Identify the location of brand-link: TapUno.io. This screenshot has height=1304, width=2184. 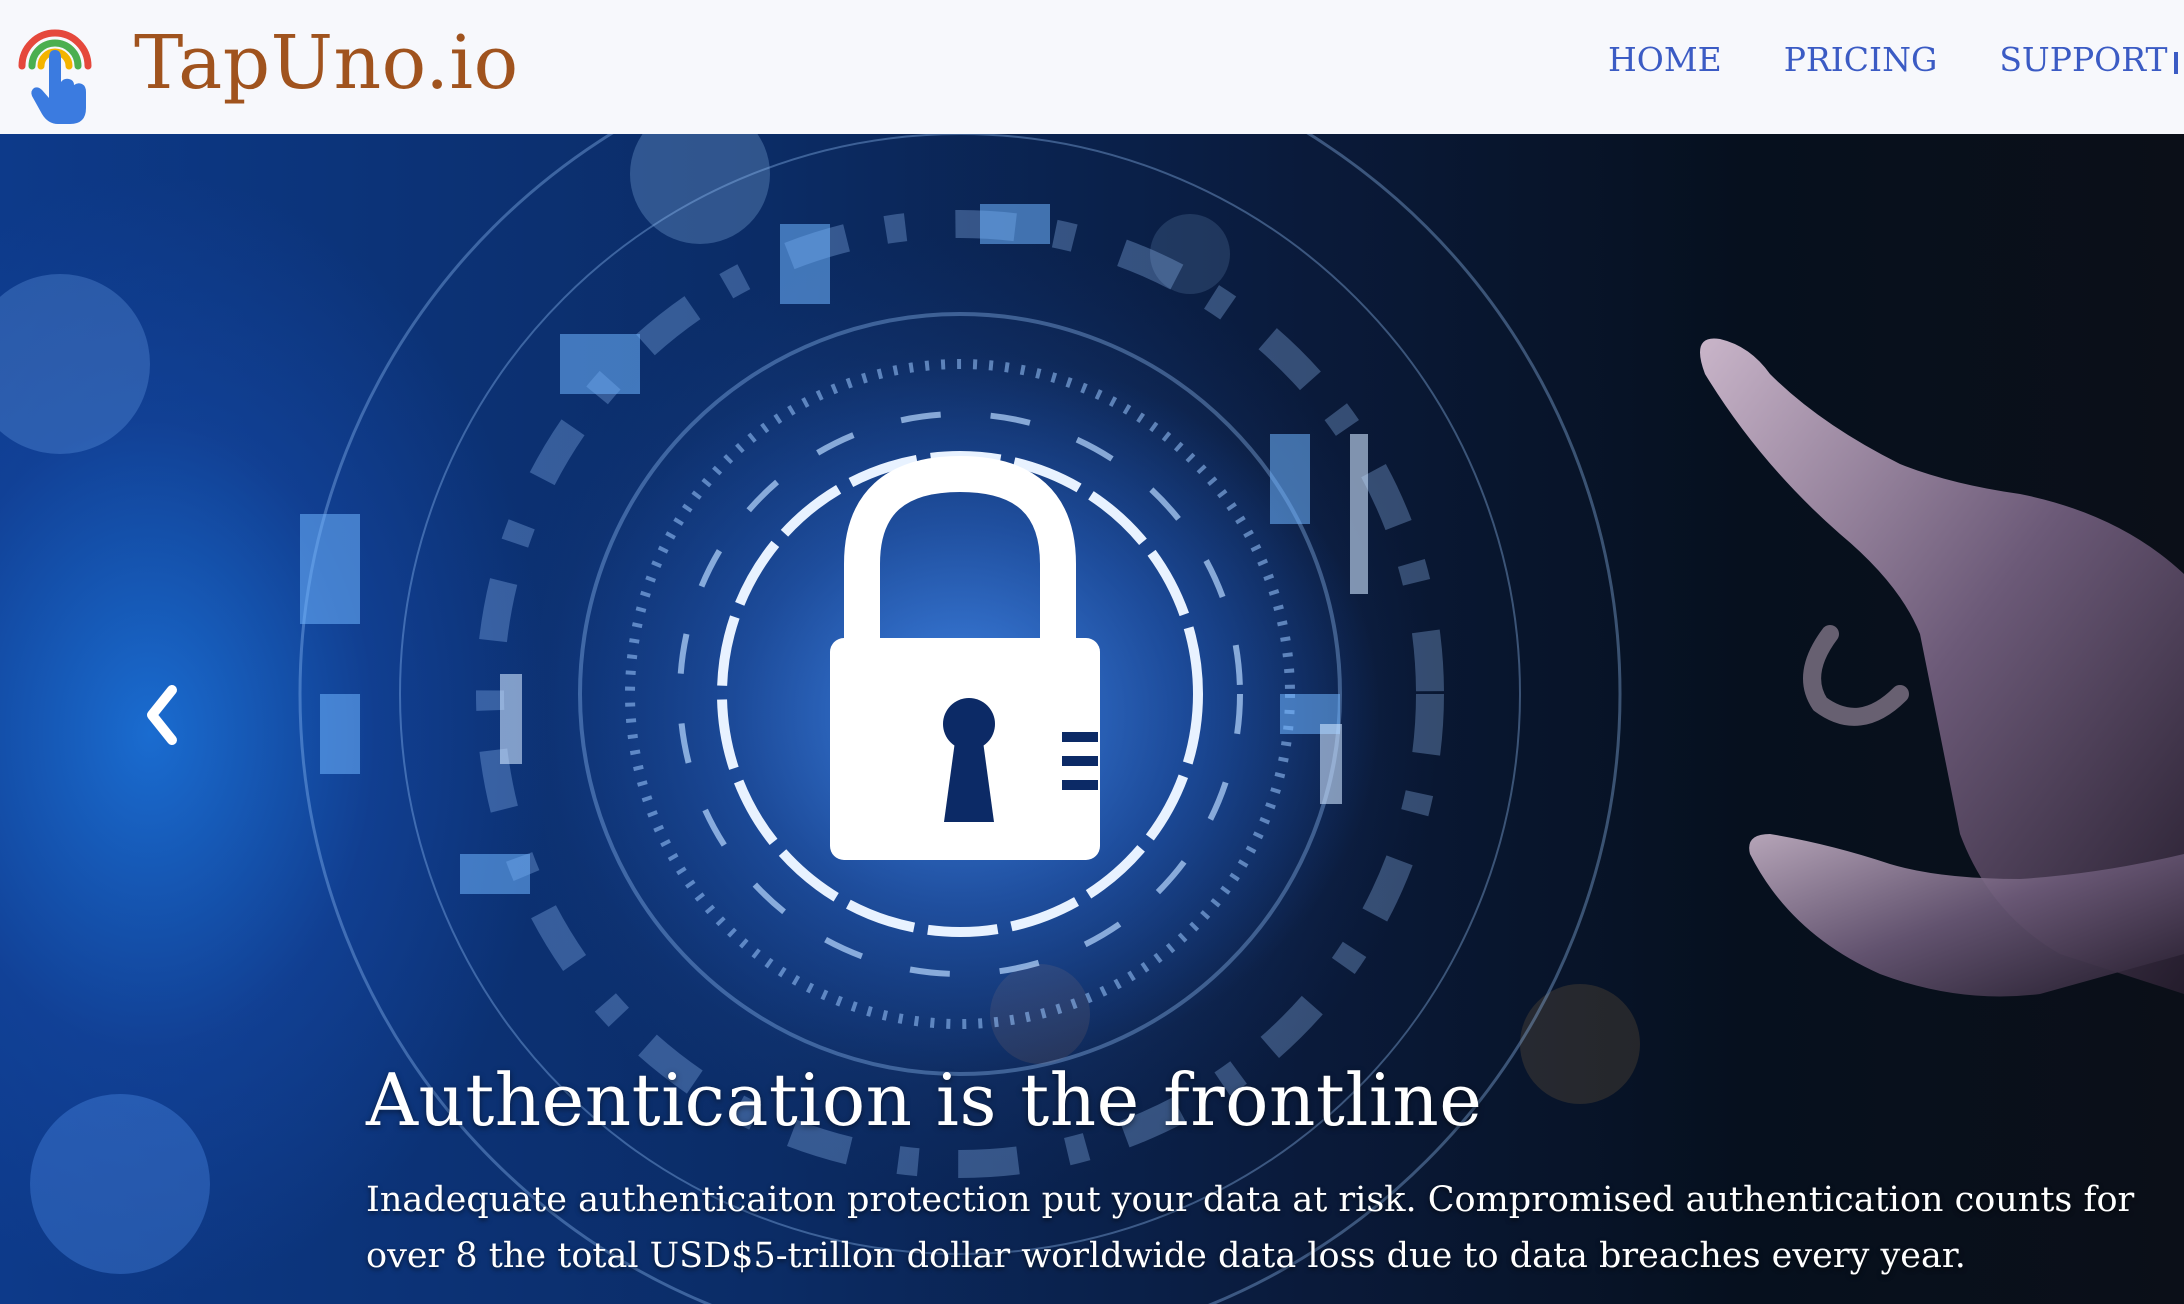
(265, 67).